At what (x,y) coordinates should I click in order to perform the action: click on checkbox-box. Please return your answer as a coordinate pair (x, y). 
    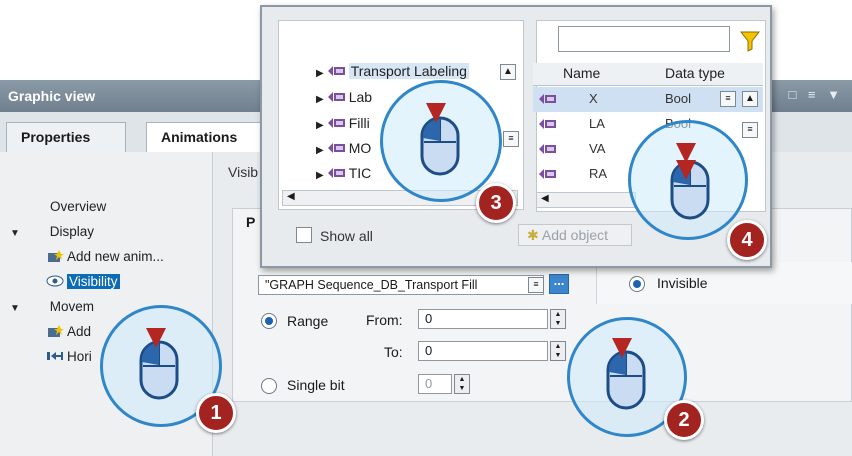
    Looking at the image, I should click on (304, 235).